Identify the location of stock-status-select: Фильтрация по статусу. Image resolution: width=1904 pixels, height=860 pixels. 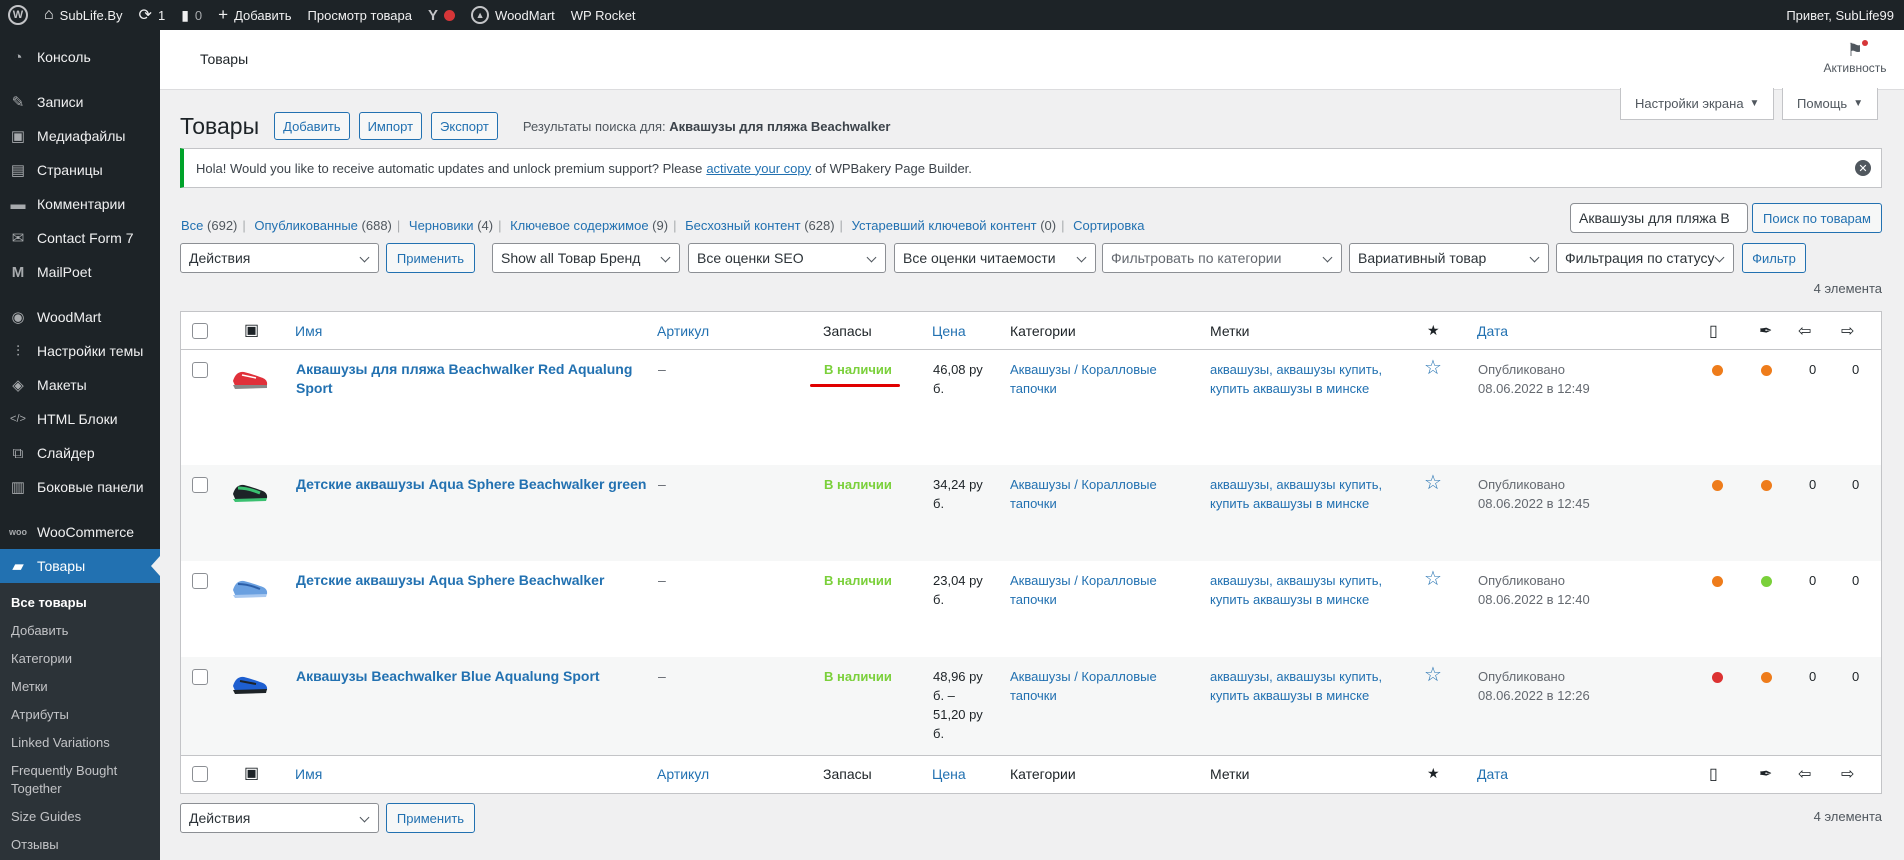
(1645, 258).